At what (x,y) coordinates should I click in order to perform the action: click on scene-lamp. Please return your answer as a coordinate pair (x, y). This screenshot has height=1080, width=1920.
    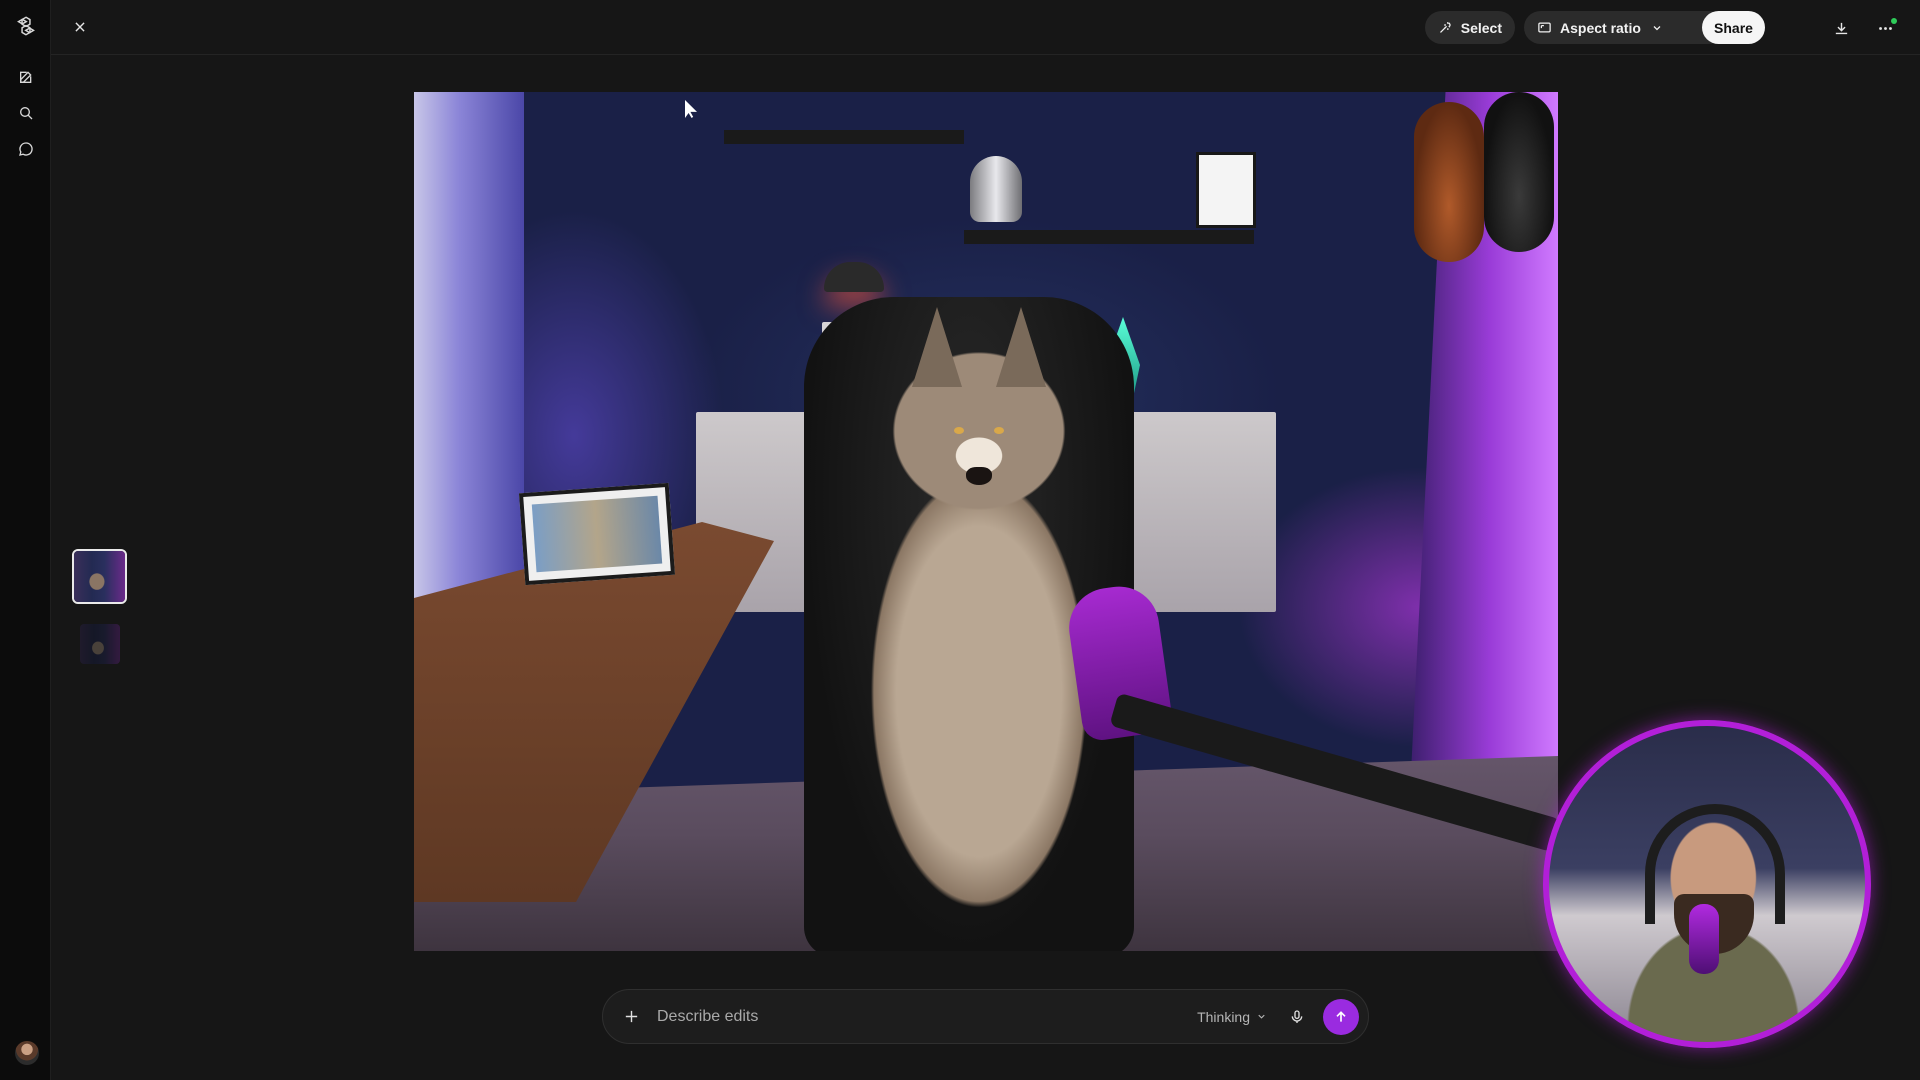
    Looking at the image, I should click on (854, 277).